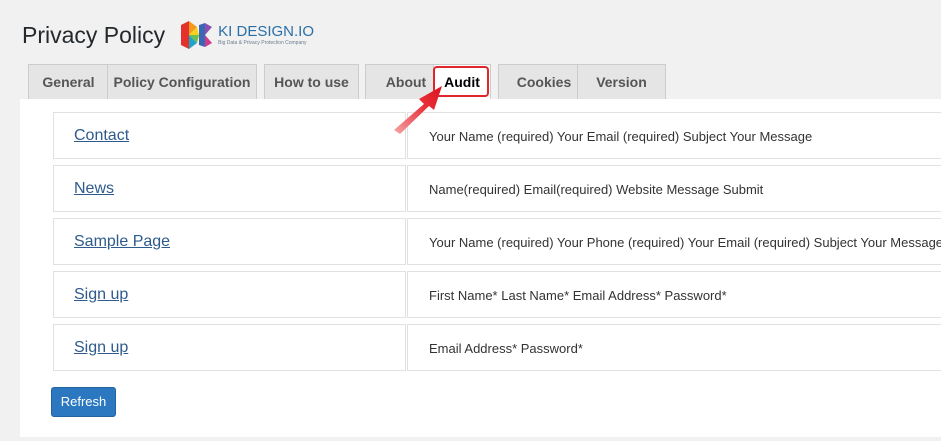  Describe the element at coordinates (101, 348) in the screenshot. I see `page-link-sign-up-2: Sign up` at that location.